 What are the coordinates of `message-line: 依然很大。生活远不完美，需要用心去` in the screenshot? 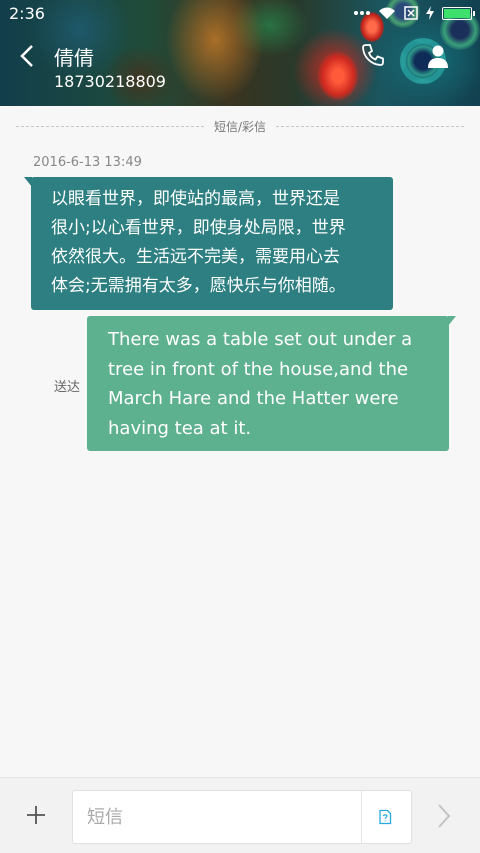 It's located at (195, 257).